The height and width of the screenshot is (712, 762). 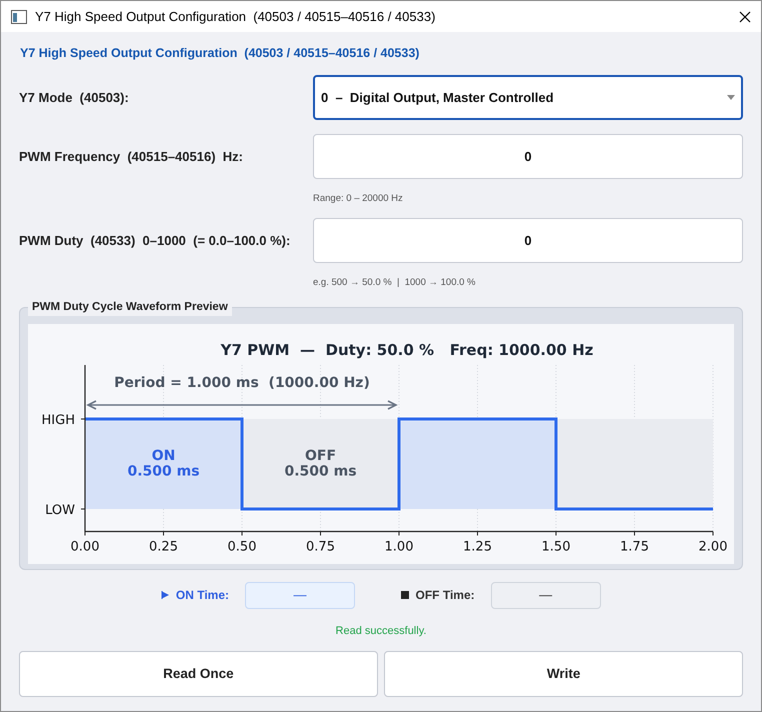 What do you see at coordinates (202, 595) in the screenshot?
I see `time-label: ON Time:` at bounding box center [202, 595].